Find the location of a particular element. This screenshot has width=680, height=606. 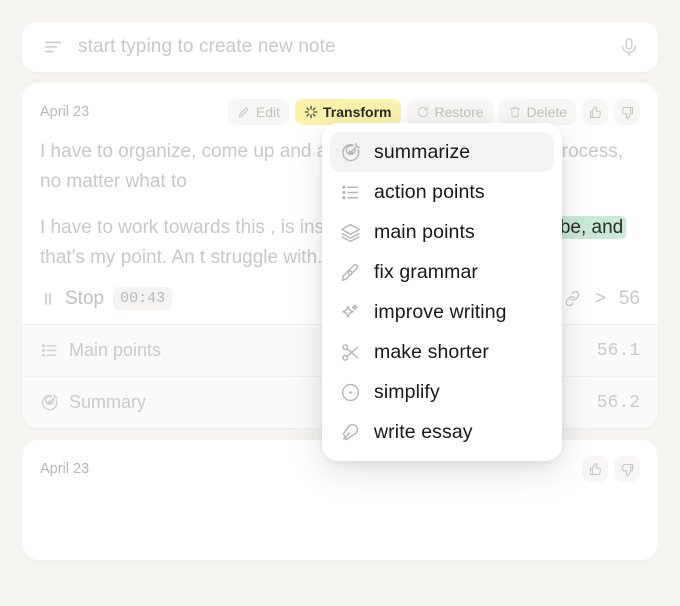

transform-button-label: Transform is located at coordinates (357, 112).